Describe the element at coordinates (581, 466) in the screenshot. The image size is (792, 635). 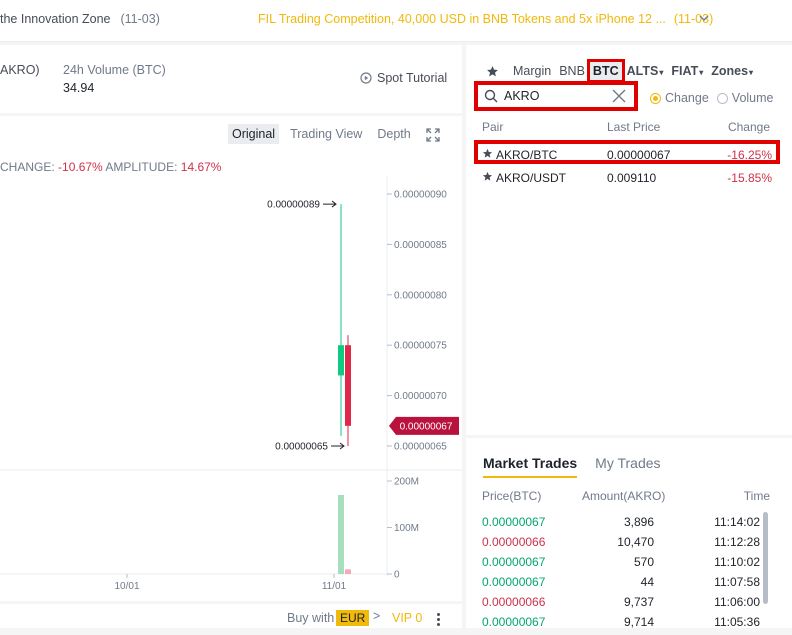
I see `trades-tabs: Market Trades My Trades` at that location.